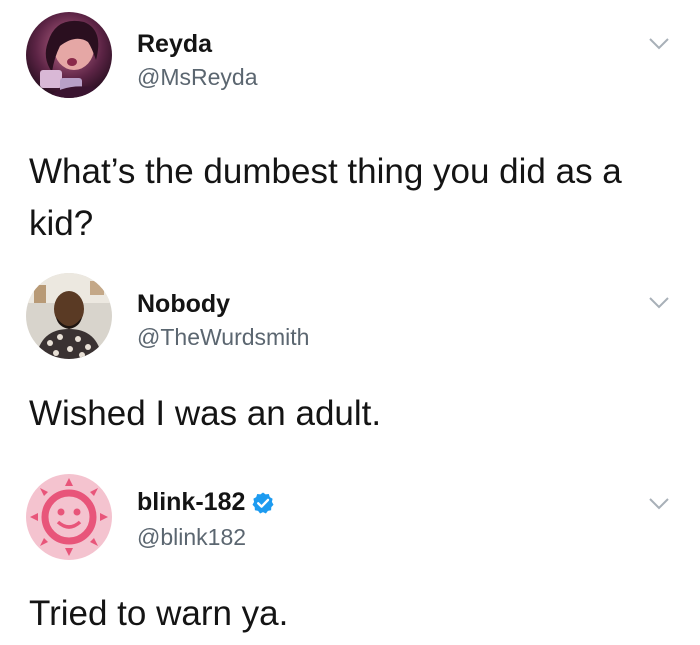 This screenshot has height=645, width=700. I want to click on handle: @MsReyda, so click(197, 77).